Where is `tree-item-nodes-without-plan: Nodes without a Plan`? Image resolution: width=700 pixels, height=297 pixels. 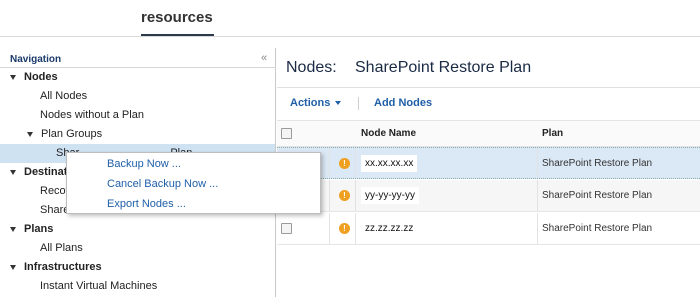
tree-item-nodes-without-plan: Nodes without a Plan is located at coordinates (92, 115).